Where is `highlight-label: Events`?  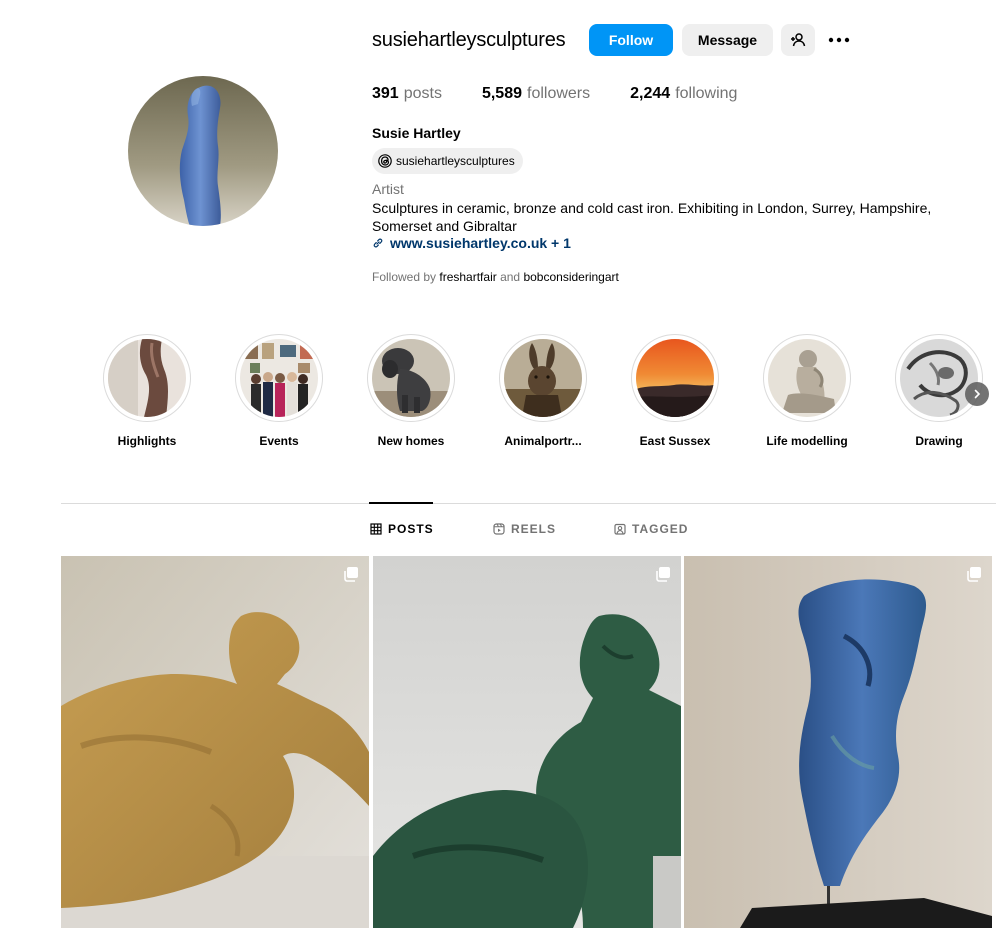 highlight-label: Events is located at coordinates (279, 441).